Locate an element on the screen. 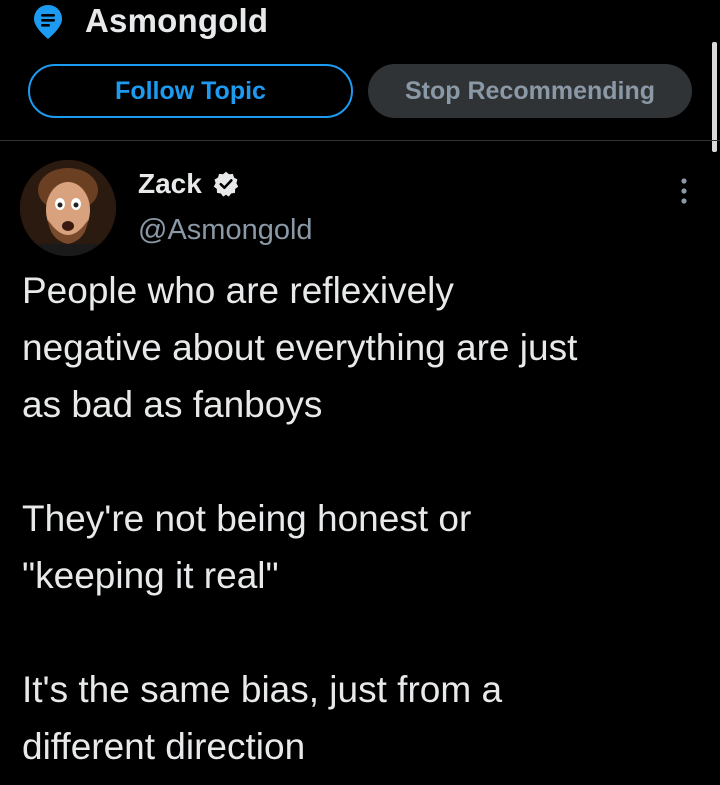  more-vertical-icon is located at coordinates (684, 191).